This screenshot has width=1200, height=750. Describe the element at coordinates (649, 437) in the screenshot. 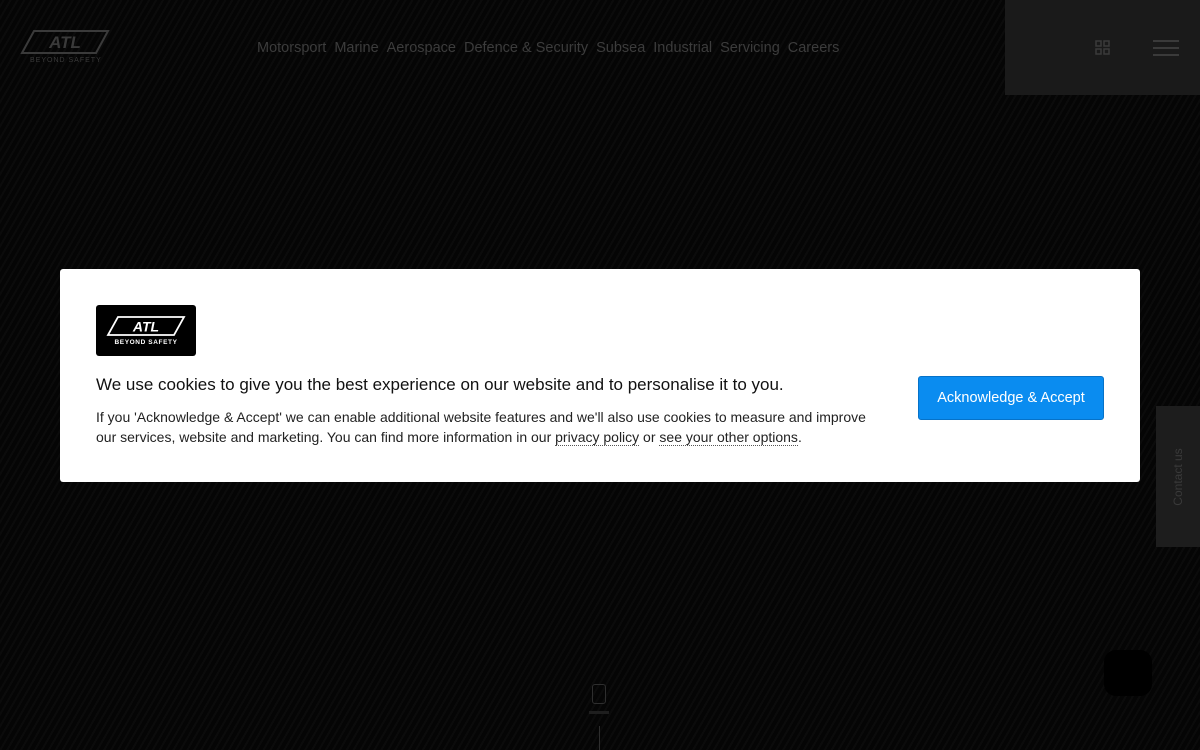

I see `cookie-body-middle: or` at that location.